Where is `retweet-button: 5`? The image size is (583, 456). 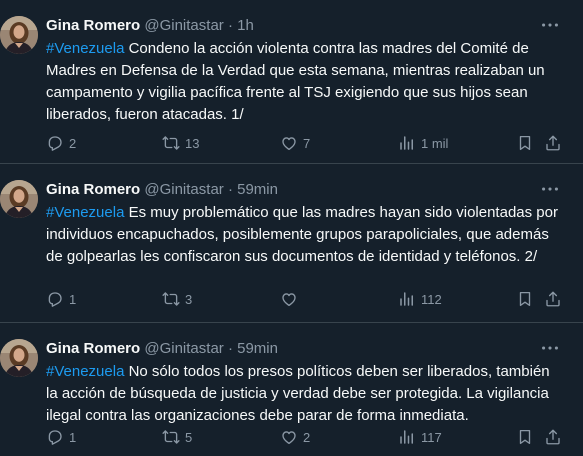
retweet-button: 5 is located at coordinates (177, 437).